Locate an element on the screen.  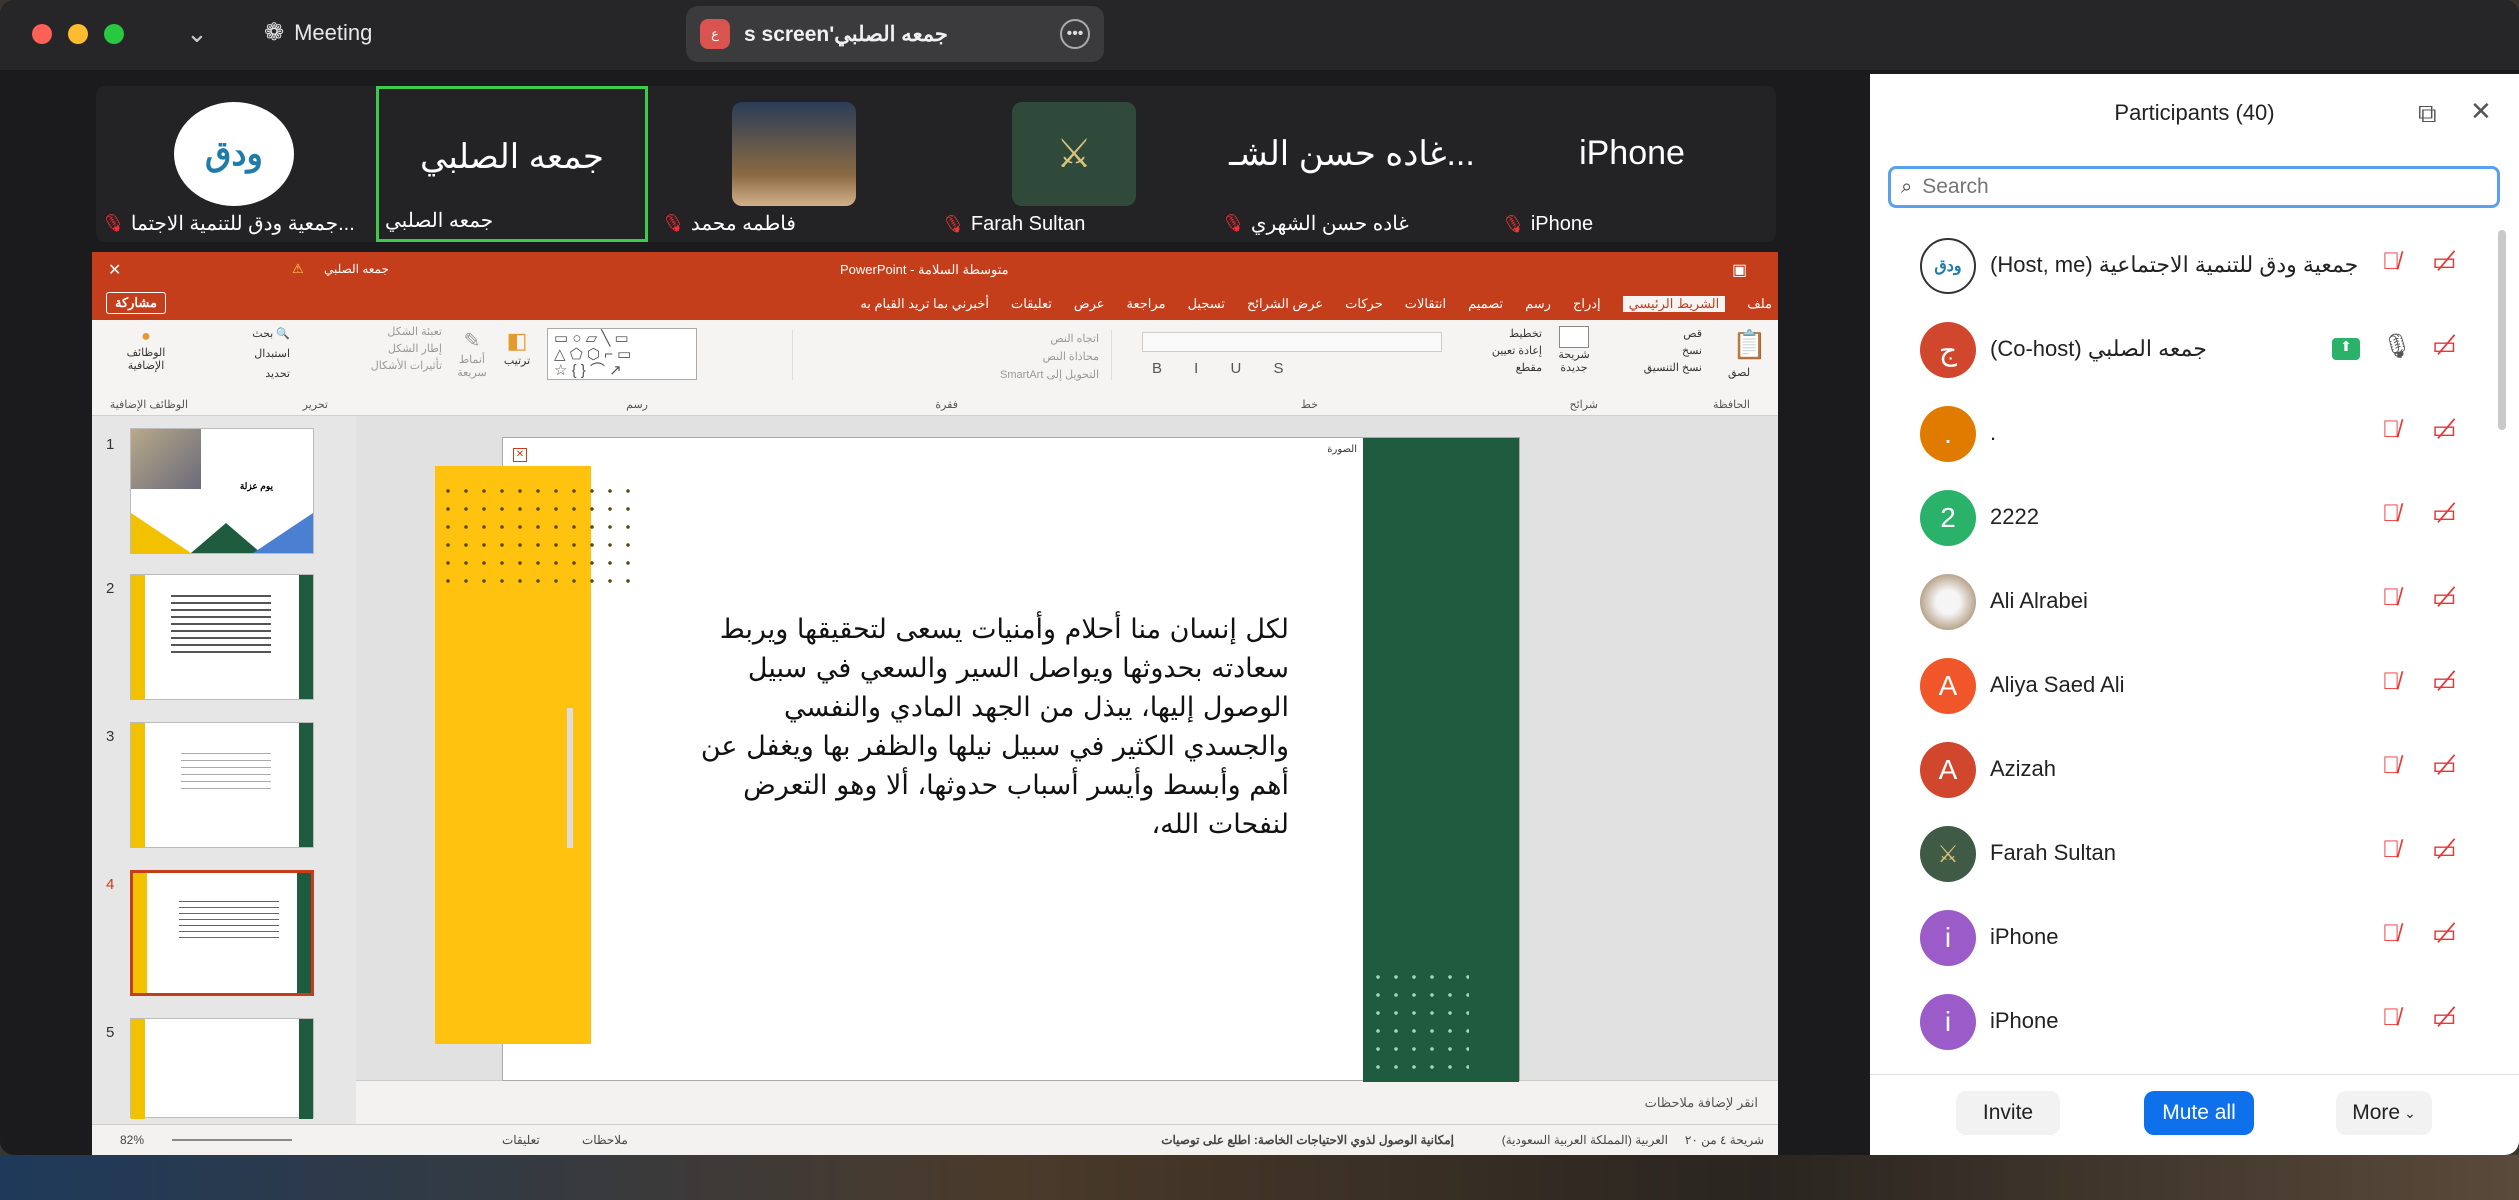
shape-effects-label: تأثيرات الأشكال is located at coordinates (372, 366).